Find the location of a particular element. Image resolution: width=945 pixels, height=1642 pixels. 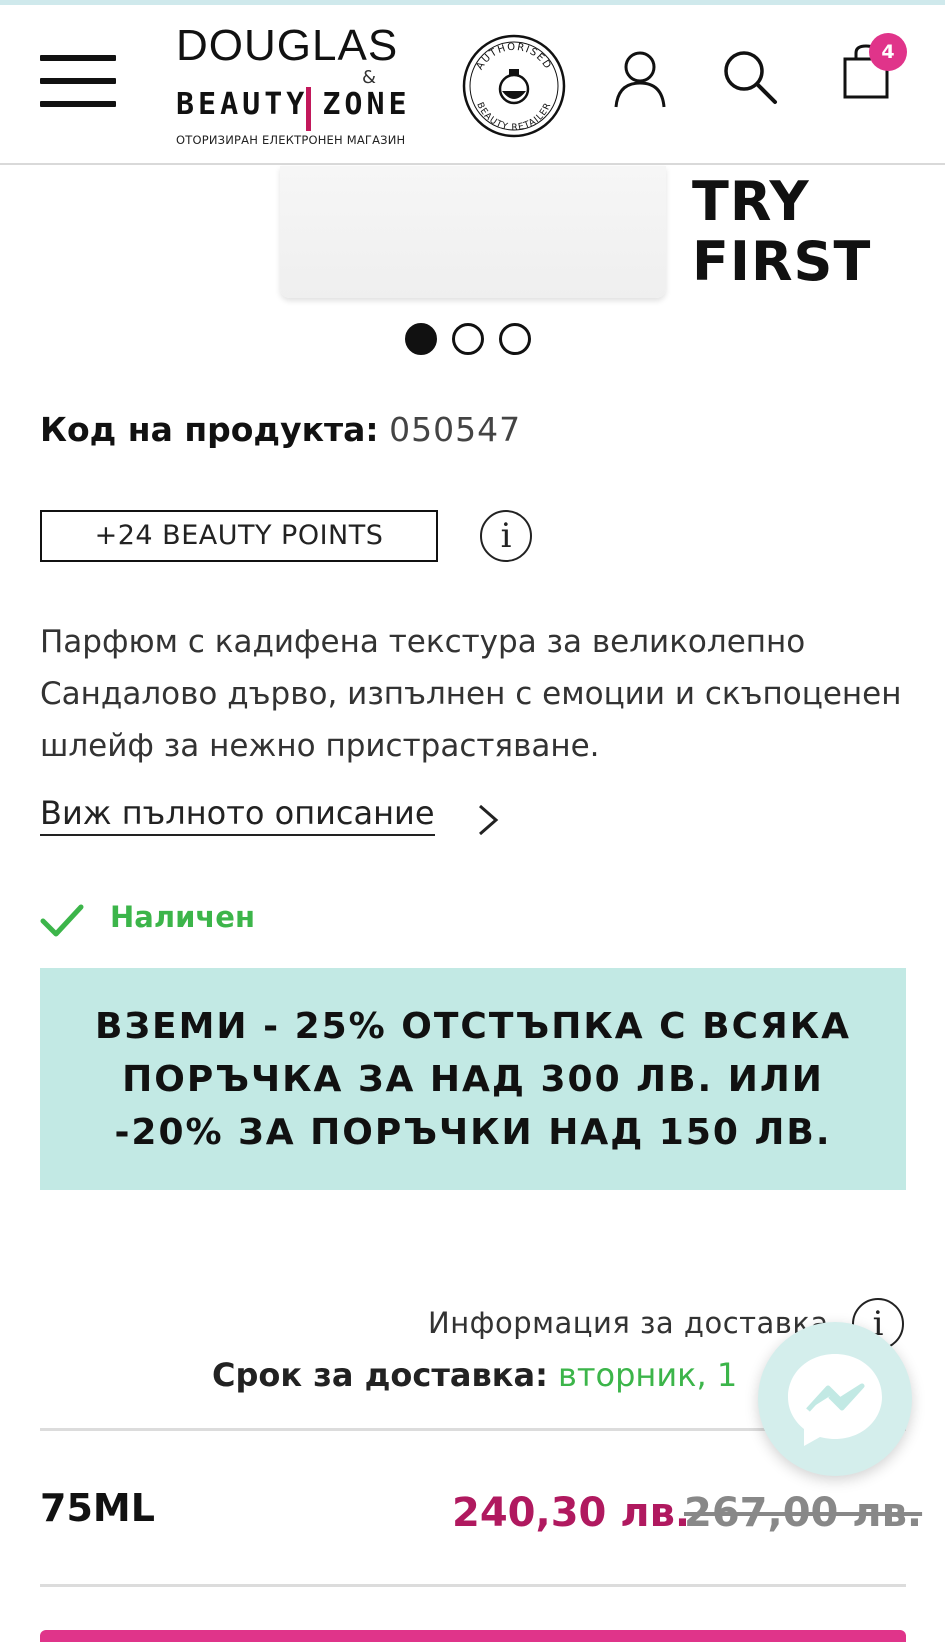

beauty-points-badge: +24 BEAUTY POINTS is located at coordinates (239, 536).